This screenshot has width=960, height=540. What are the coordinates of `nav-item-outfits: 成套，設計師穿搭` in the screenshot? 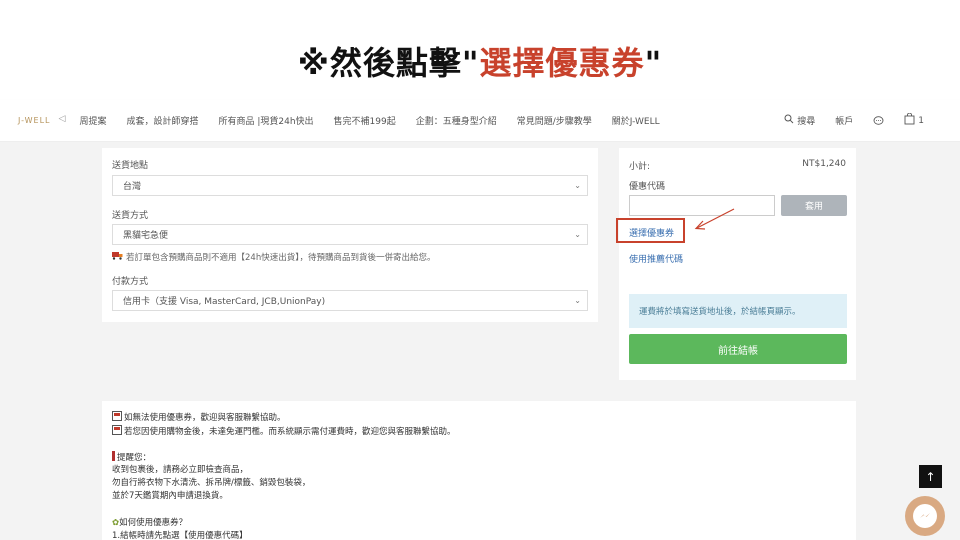 It's located at (162, 120).